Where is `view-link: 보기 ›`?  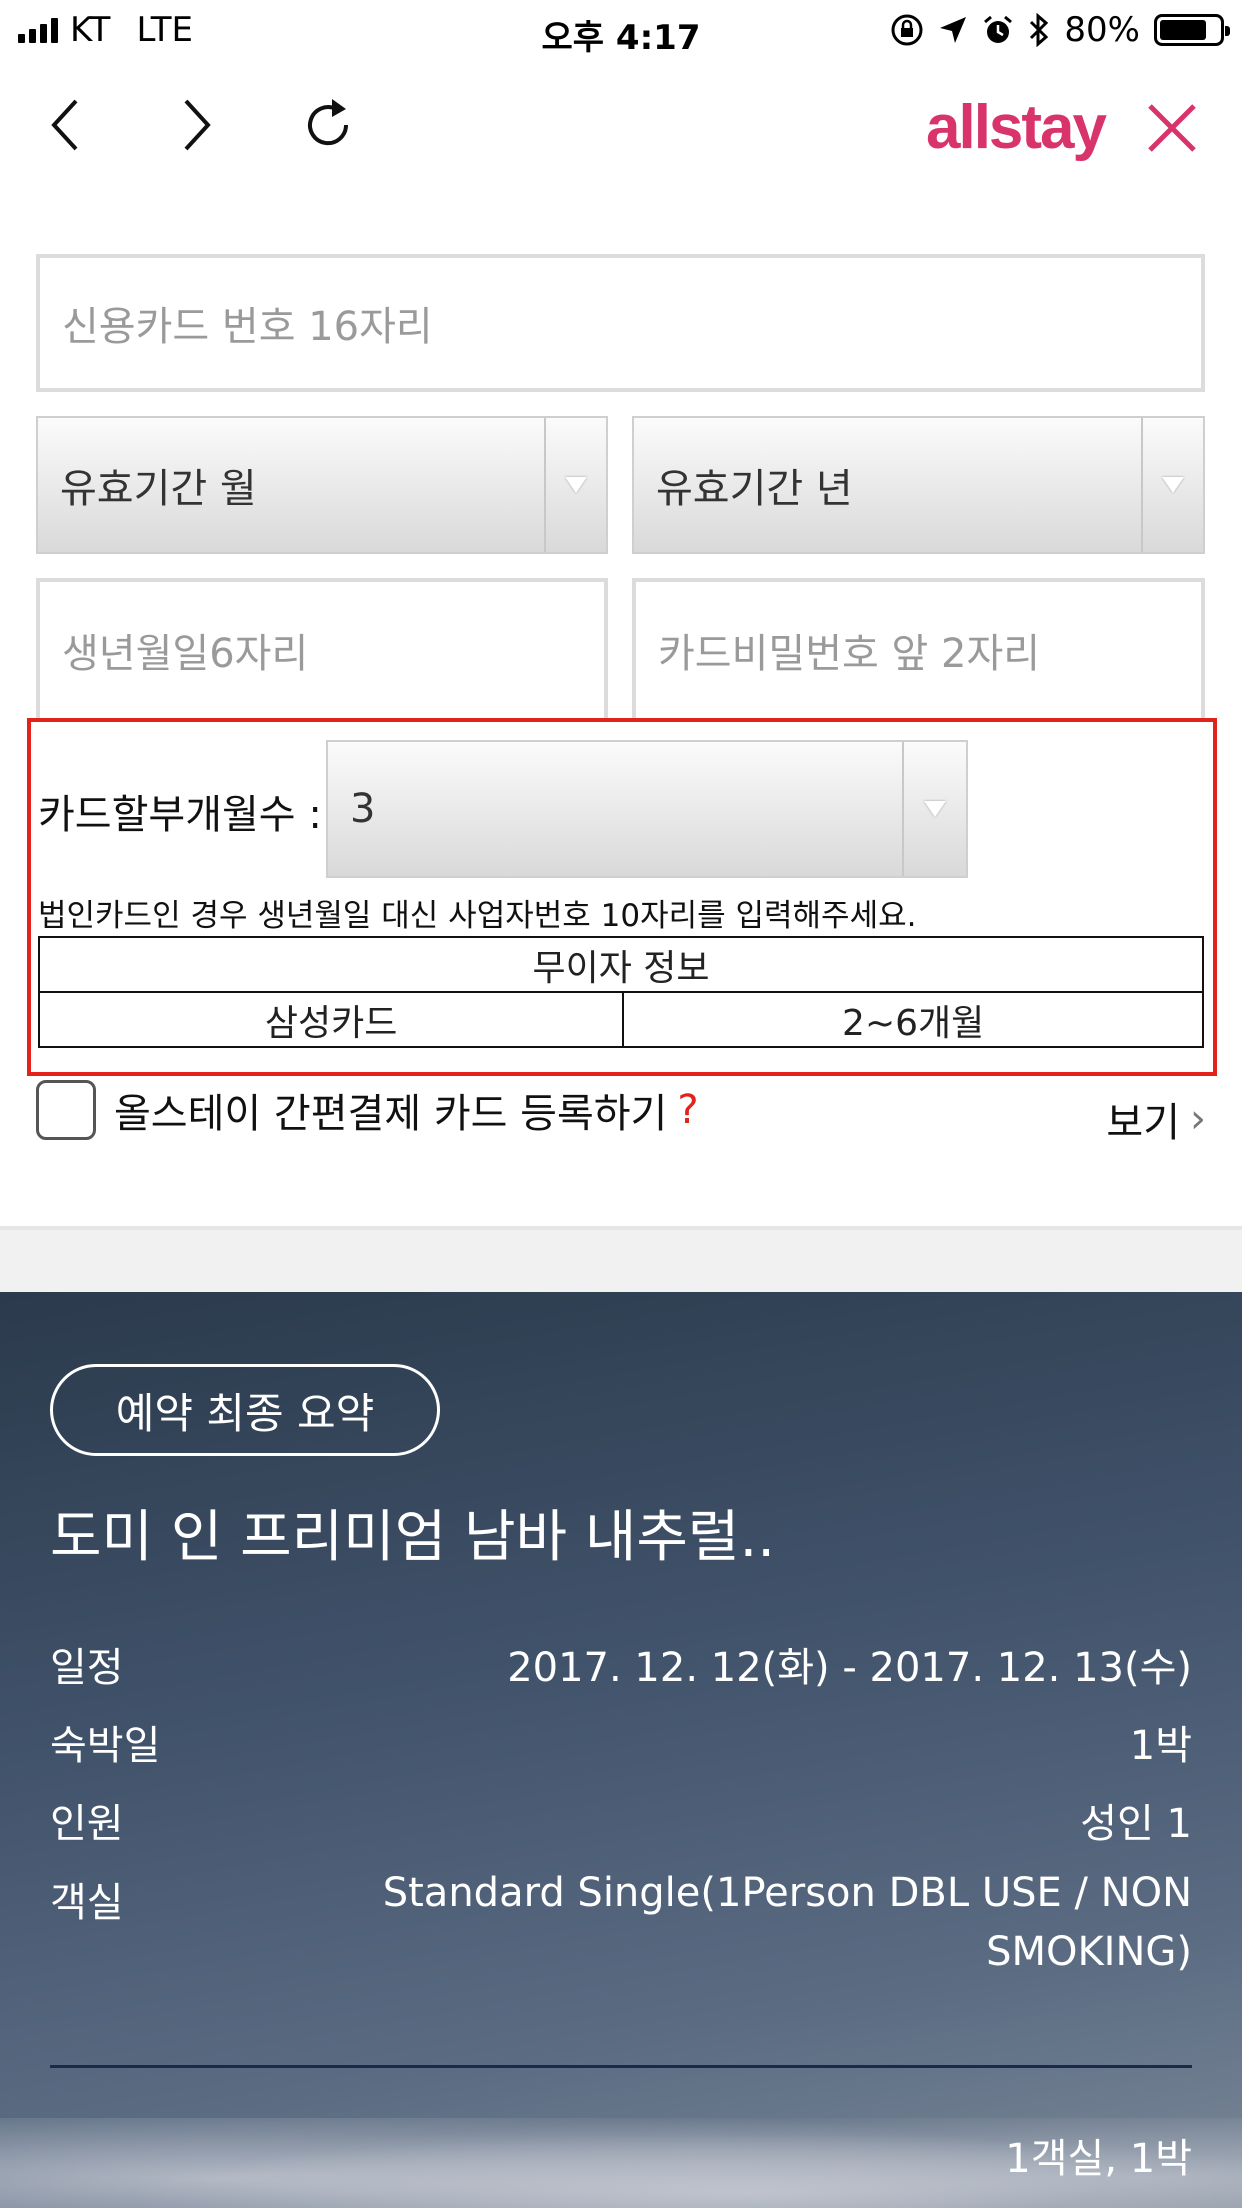 view-link: 보기 › is located at coordinates (1156, 1119).